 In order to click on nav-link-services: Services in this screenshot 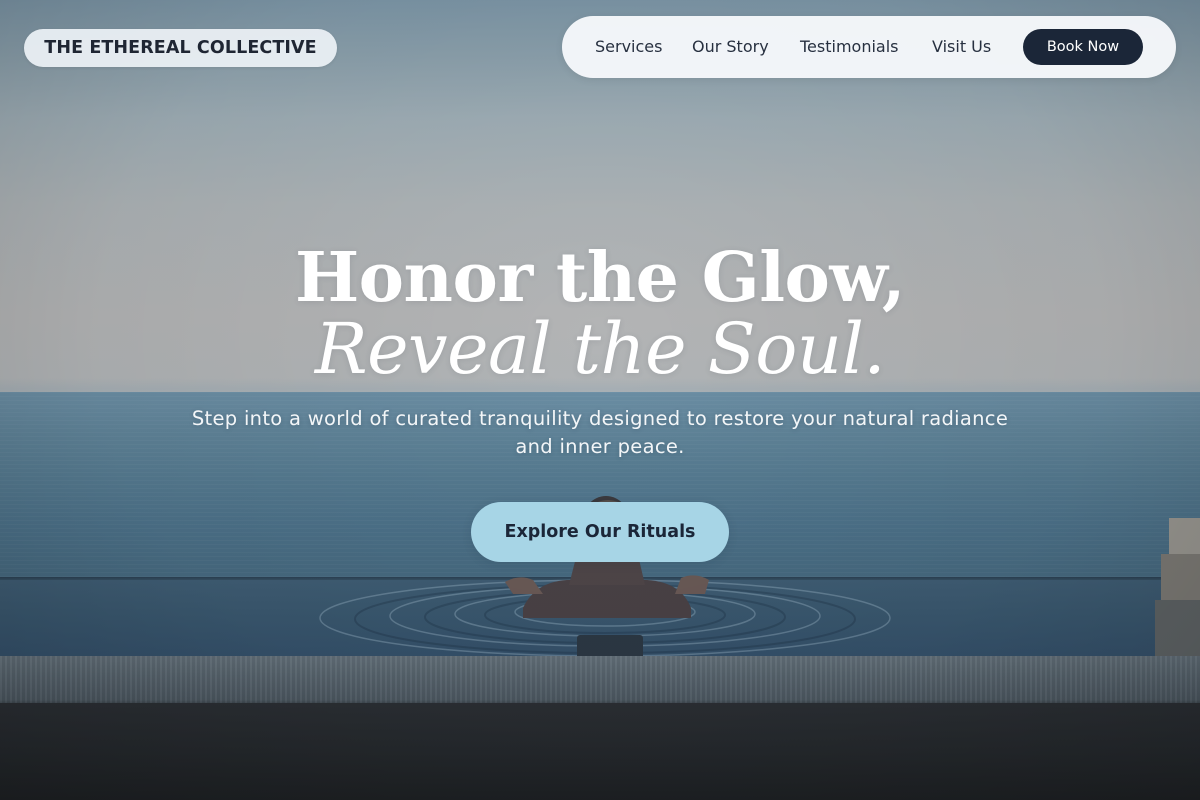, I will do `click(628, 47)`.